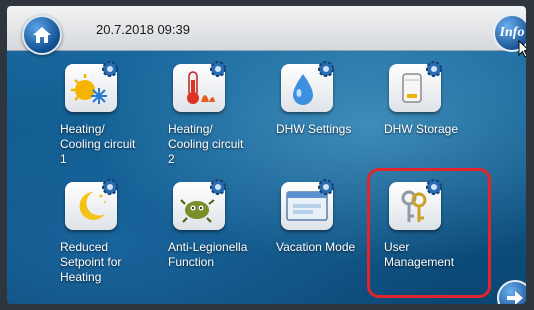 The width and height of the screenshot is (534, 310). I want to click on next-button, so click(511, 292).